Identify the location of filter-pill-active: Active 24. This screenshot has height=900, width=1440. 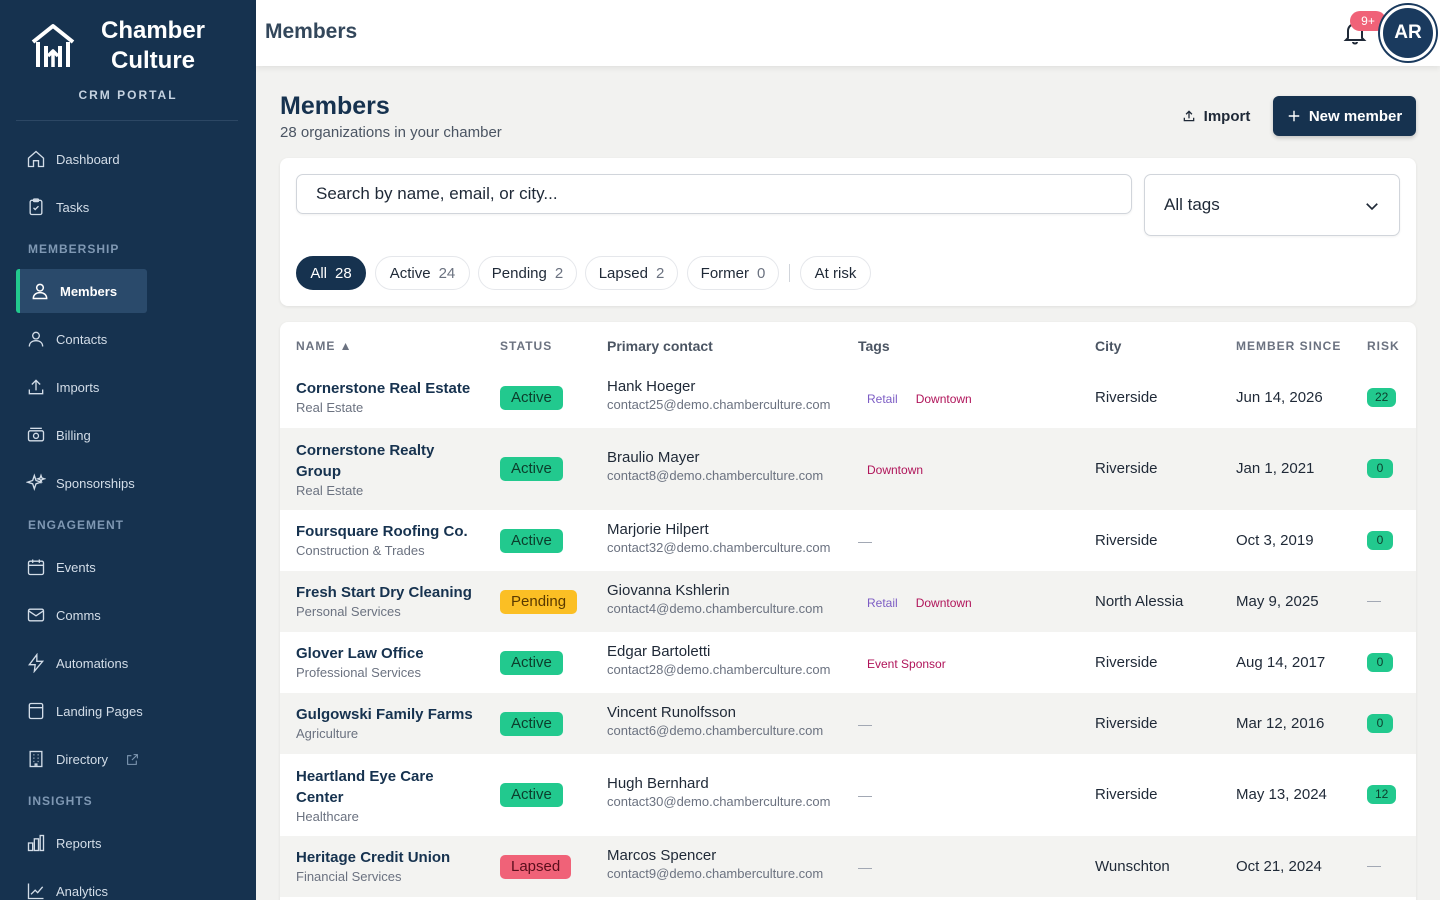
(422, 273).